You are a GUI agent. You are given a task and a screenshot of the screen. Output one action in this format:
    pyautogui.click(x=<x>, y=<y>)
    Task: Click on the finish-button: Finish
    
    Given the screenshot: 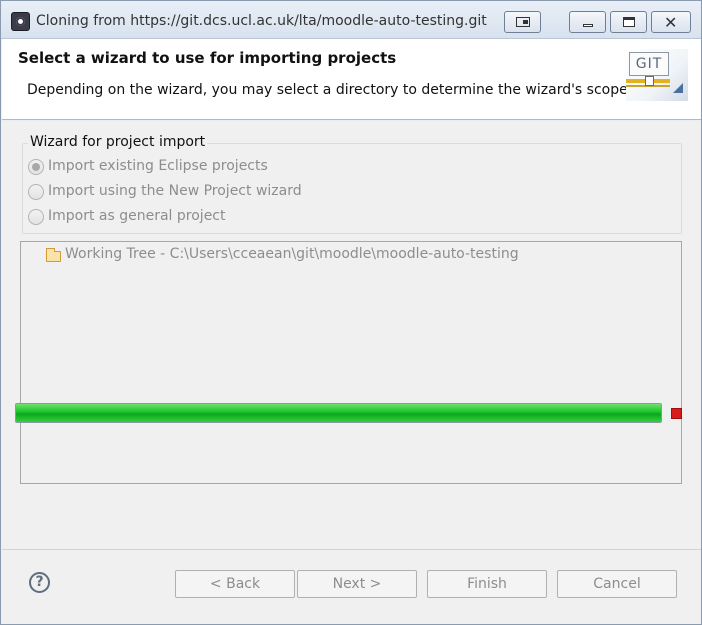 What is the action you would take?
    pyautogui.click(x=487, y=584)
    